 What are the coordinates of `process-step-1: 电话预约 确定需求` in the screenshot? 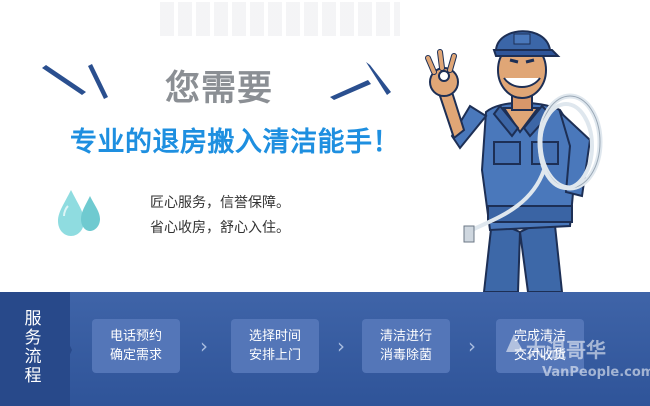 It's located at (136, 346).